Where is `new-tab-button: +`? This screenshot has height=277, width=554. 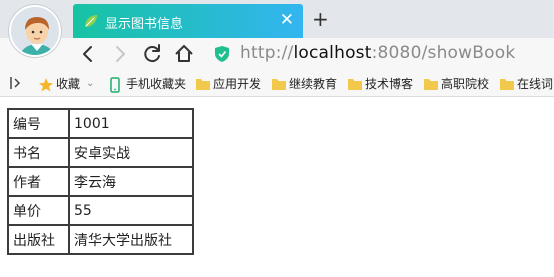
new-tab-button: + is located at coordinates (320, 19).